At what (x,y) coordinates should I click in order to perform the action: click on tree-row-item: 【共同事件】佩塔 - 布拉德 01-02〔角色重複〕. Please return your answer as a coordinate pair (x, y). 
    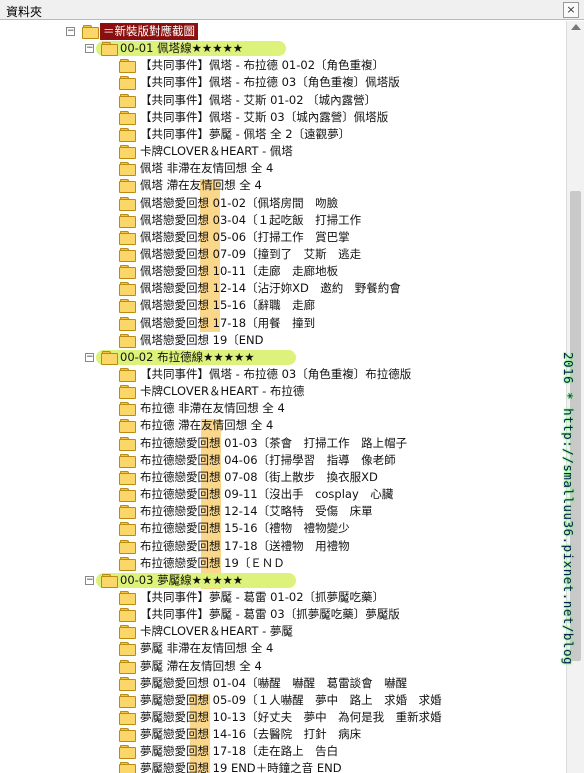
    Looking at the image, I should click on (280, 65).